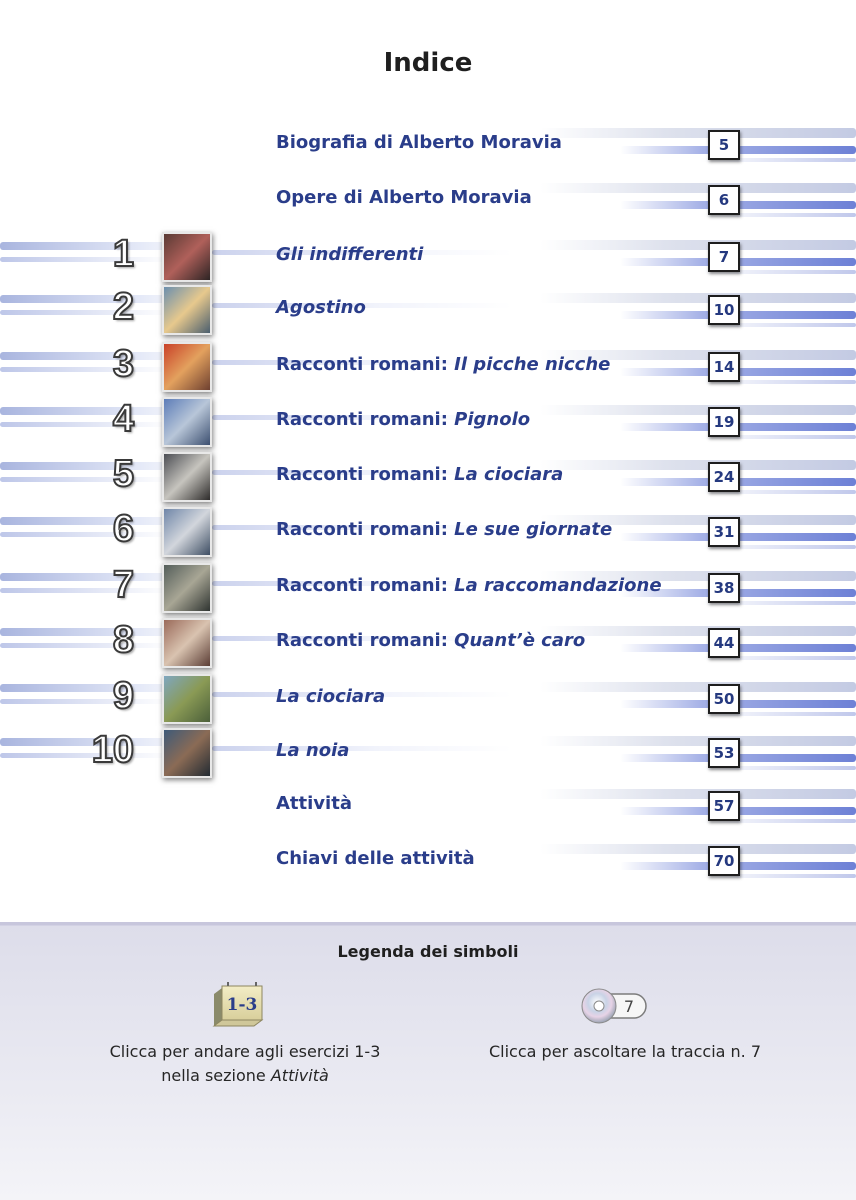  Describe the element at coordinates (216, 1075) in the screenshot. I see `exercise-legend-line2-prefix: nella sezione` at that location.